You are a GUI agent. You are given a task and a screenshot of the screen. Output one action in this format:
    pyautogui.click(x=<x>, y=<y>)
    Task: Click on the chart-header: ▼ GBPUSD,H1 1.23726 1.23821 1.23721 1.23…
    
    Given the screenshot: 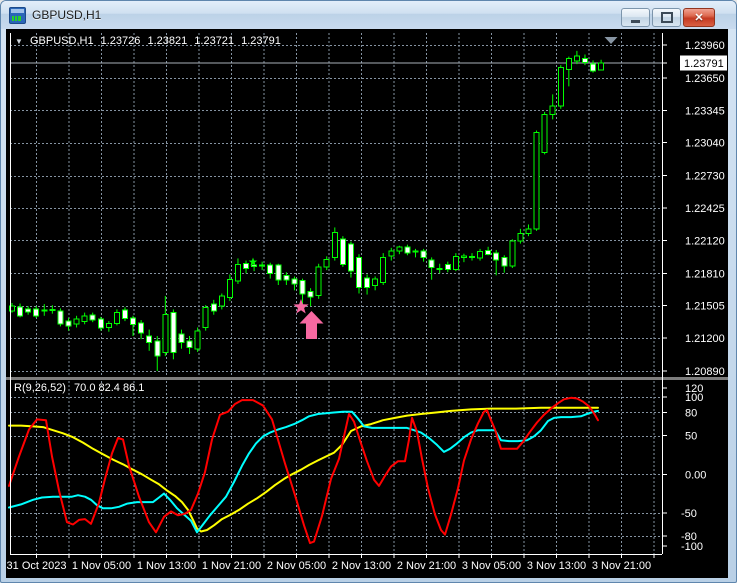 What is the action you would take?
    pyautogui.click(x=150, y=41)
    